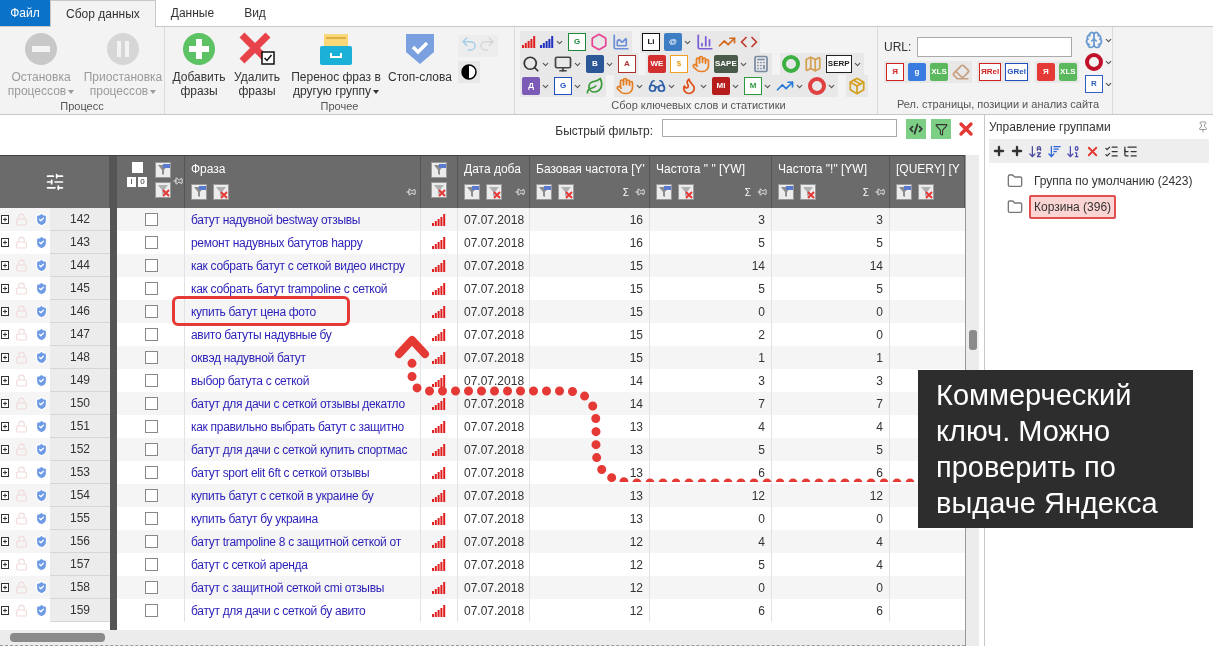  What do you see at coordinates (1073, 151) in the screenshot?
I see `sort-number-icon` at bounding box center [1073, 151].